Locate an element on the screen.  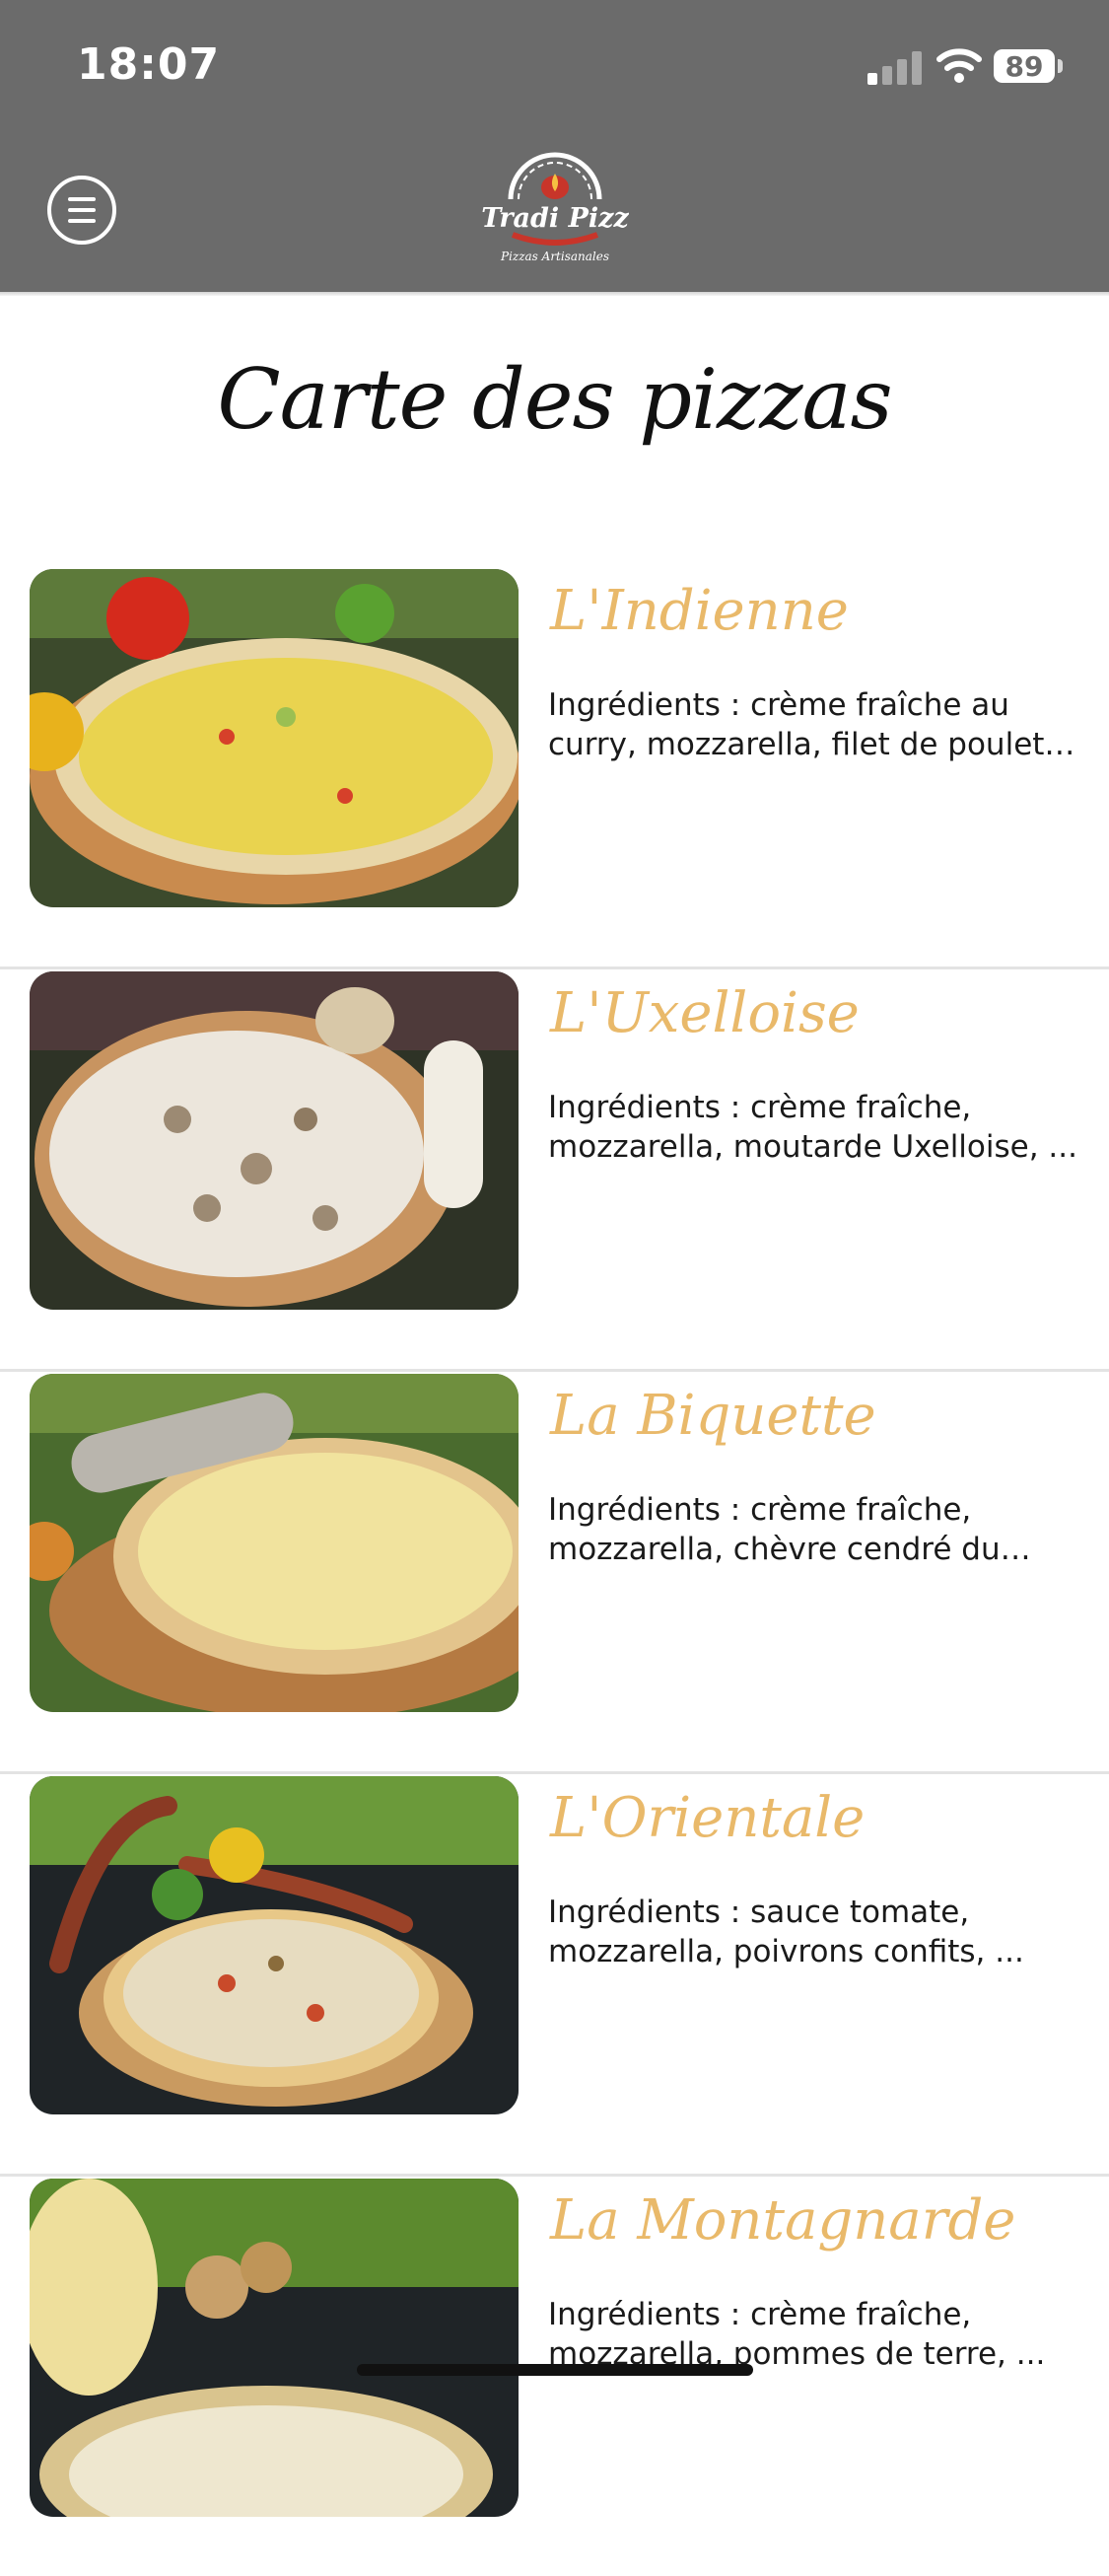
menu-button is located at coordinates (81, 210).